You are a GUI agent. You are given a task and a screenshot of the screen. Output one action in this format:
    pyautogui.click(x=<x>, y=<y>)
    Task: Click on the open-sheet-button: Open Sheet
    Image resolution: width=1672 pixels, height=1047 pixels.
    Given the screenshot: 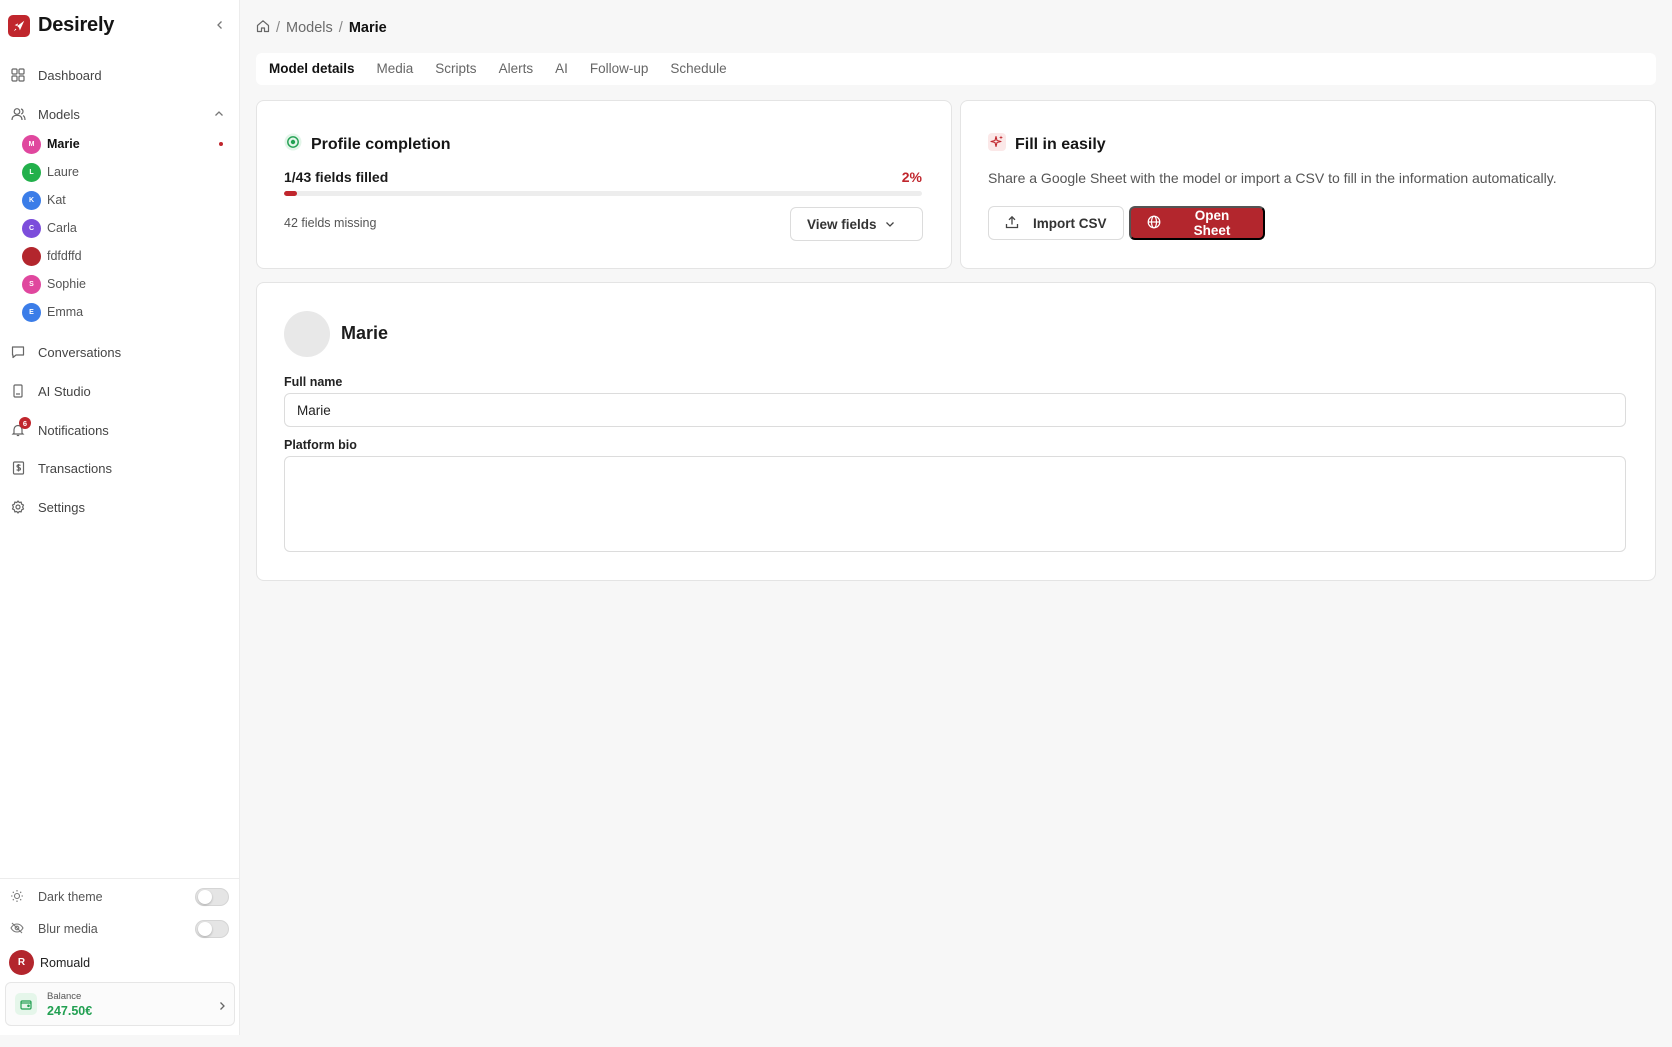 What is the action you would take?
    pyautogui.click(x=1197, y=223)
    